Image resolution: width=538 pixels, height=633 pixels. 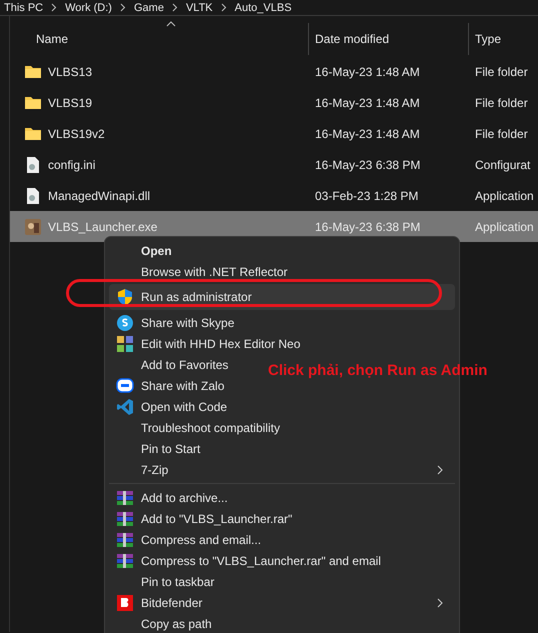 I want to click on breadcrumb-item: Auto_VLBS, so click(x=263, y=7).